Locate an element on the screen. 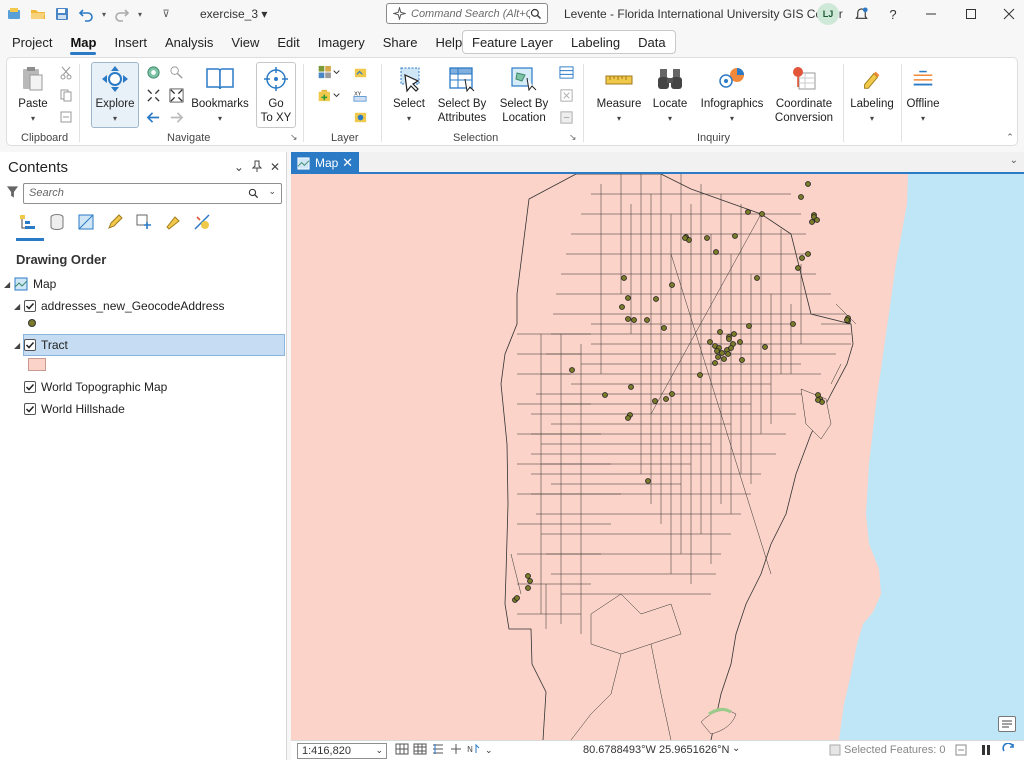  locate-button: Locate ▾ is located at coordinates (670, 95).